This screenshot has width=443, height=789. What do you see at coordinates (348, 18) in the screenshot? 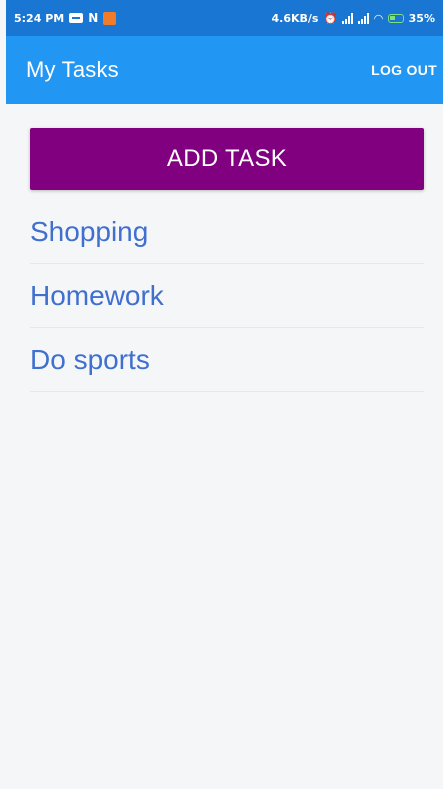
I see `signal-icon` at bounding box center [348, 18].